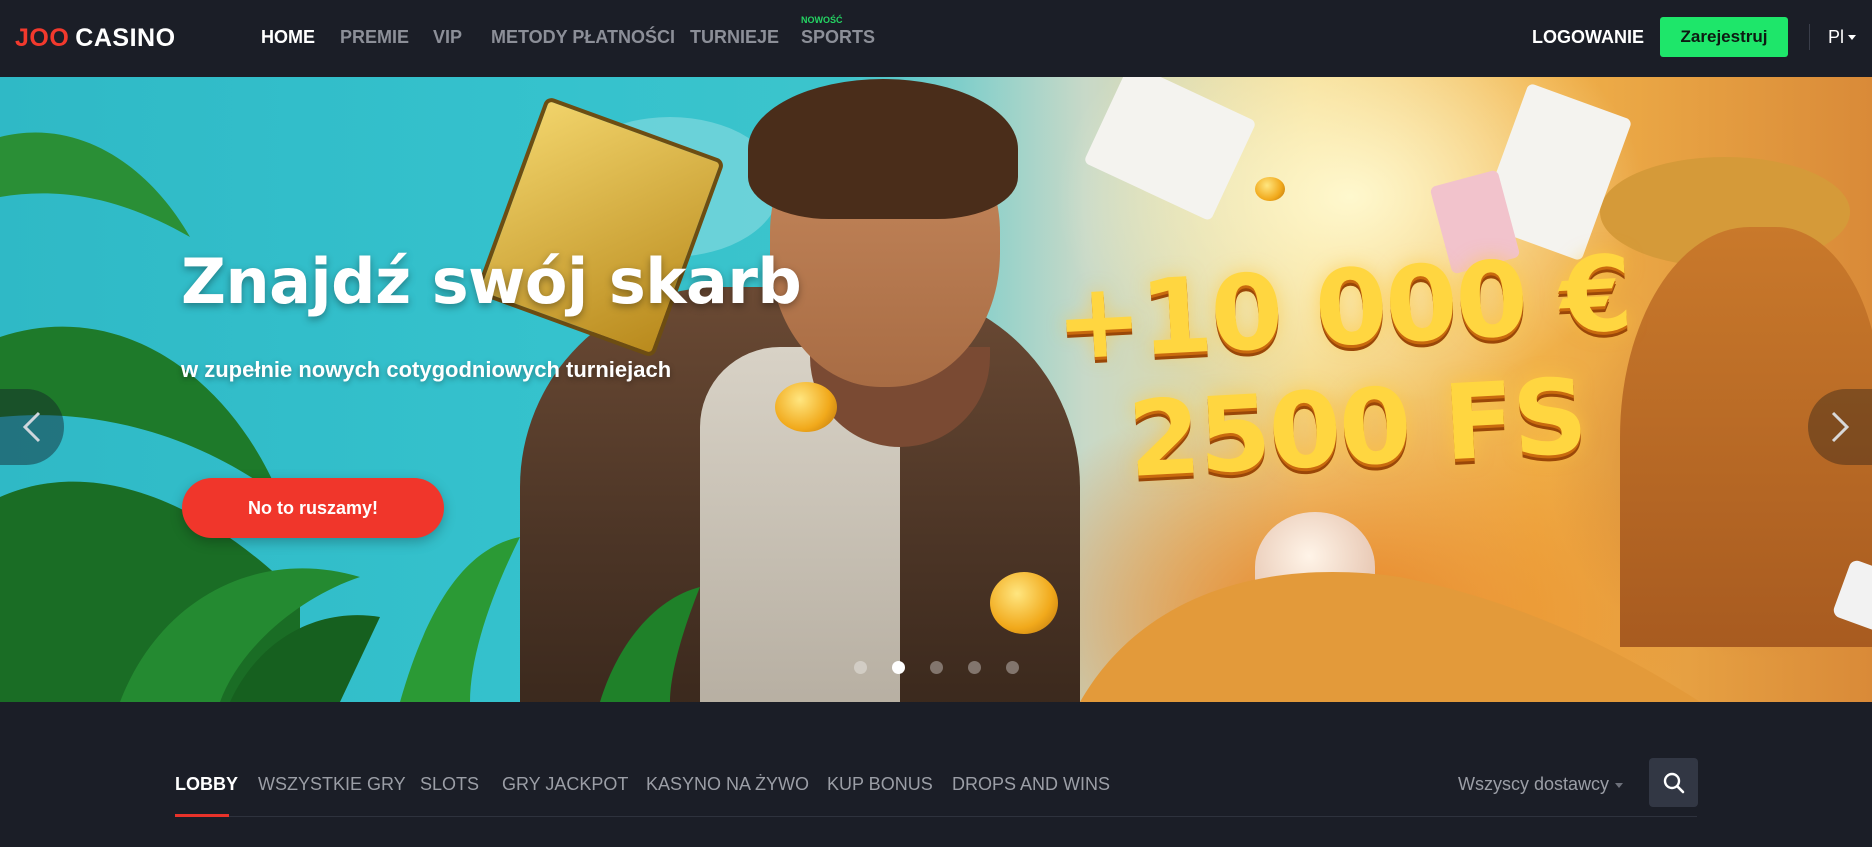  What do you see at coordinates (727, 784) in the screenshot?
I see `tab-live-casino: KASYNO NA ŻYWO` at bounding box center [727, 784].